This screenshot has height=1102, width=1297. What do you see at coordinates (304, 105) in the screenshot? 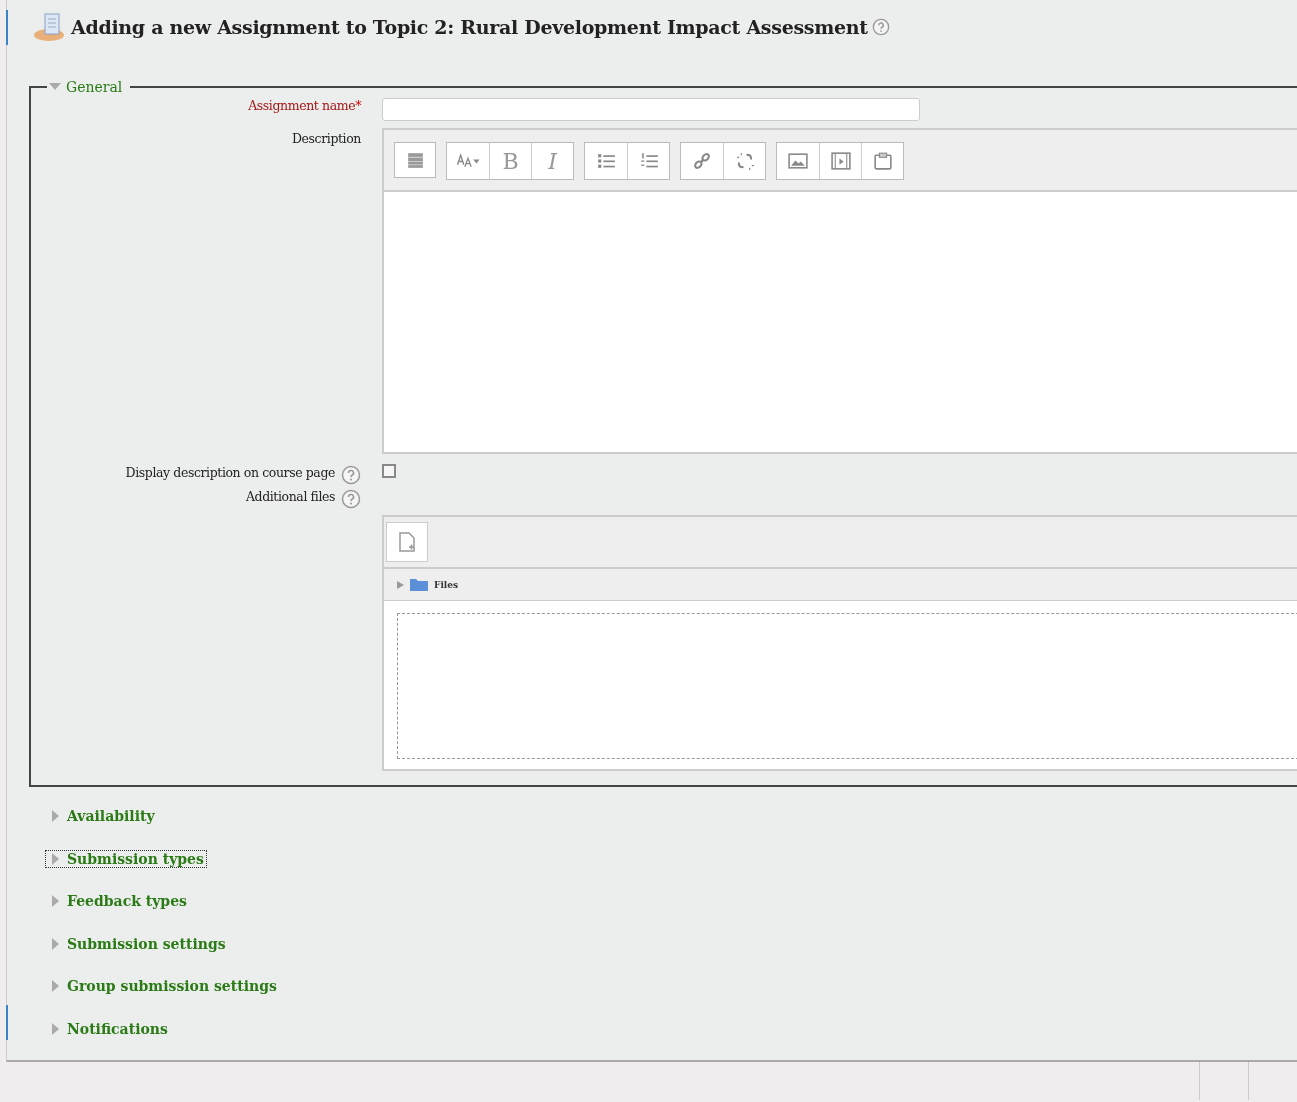
I see `field-label: Assignment name*` at bounding box center [304, 105].